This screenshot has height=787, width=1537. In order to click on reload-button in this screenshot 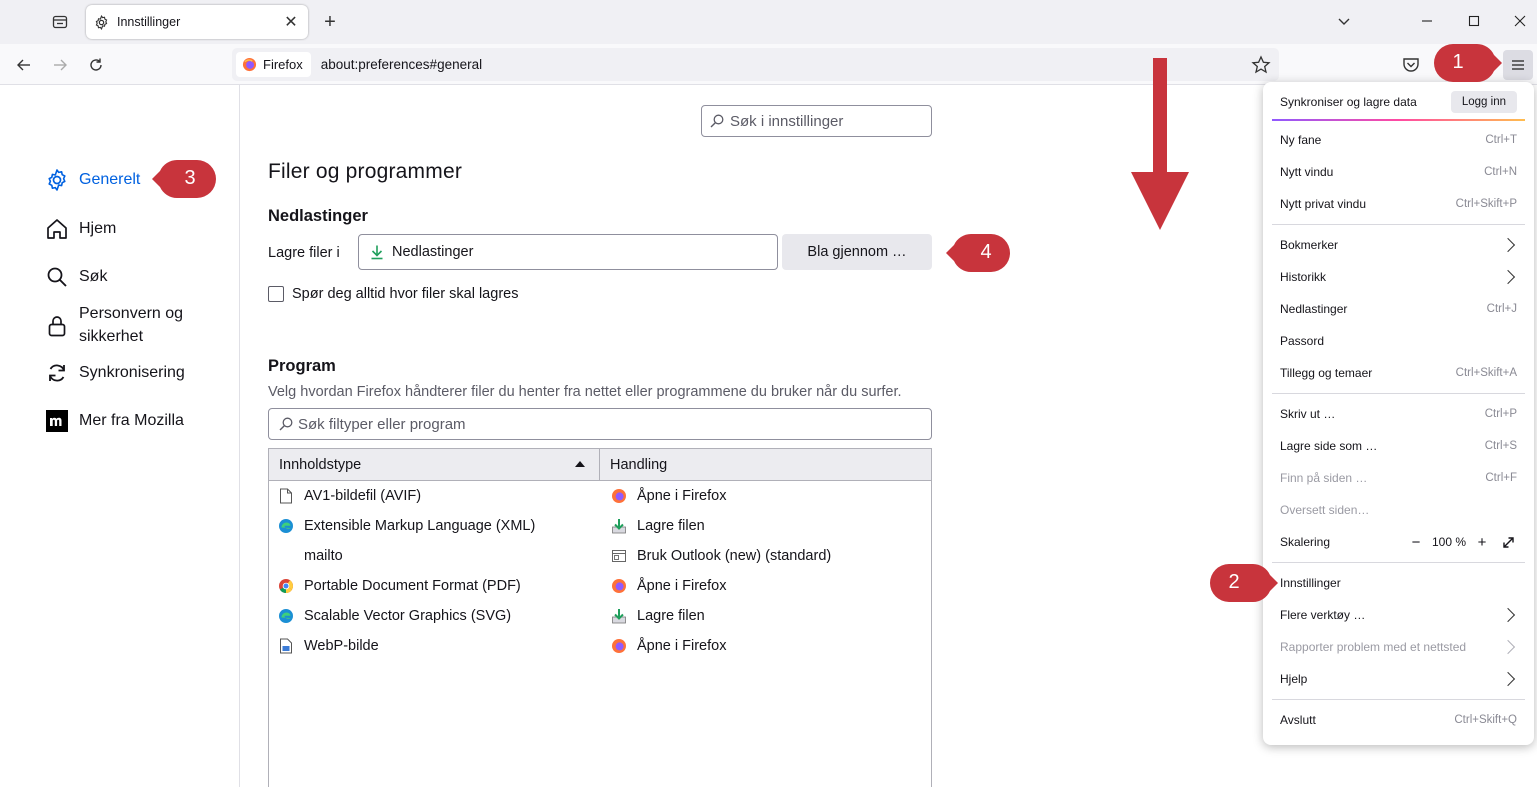, I will do `click(96, 65)`.